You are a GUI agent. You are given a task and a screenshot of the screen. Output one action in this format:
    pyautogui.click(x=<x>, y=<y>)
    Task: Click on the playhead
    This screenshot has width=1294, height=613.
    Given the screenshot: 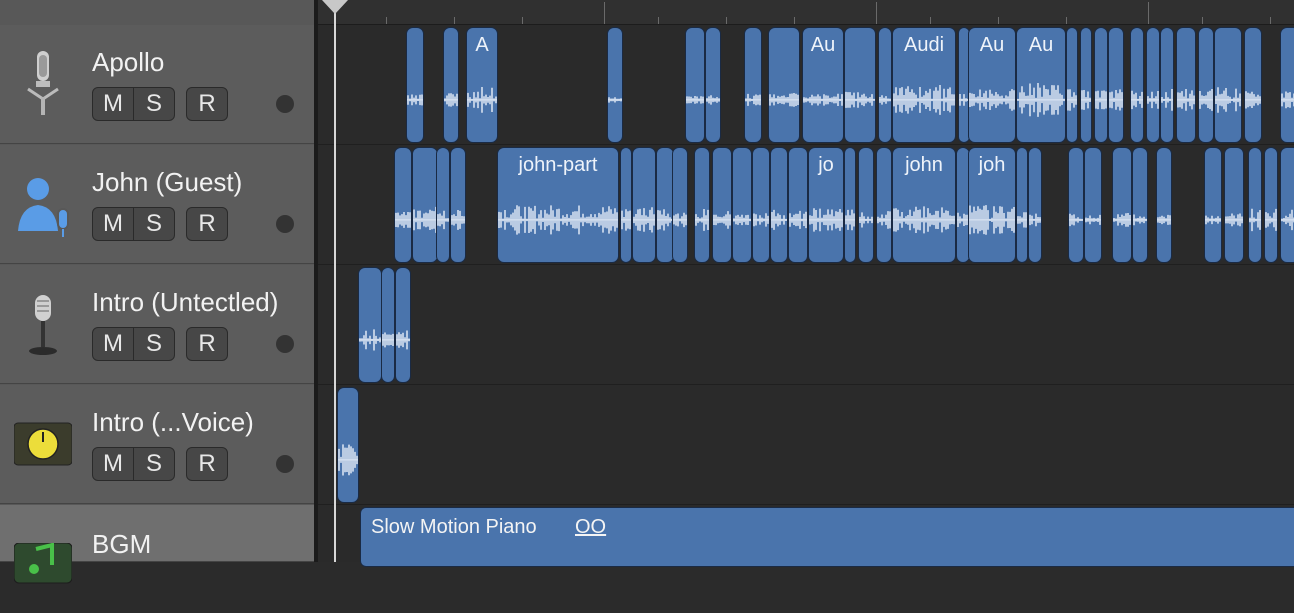 What is the action you would take?
    pyautogui.click(x=335, y=281)
    